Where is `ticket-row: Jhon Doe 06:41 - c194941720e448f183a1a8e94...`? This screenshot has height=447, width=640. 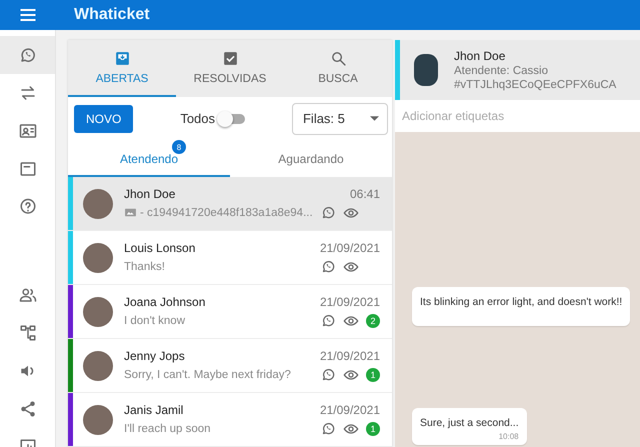
ticket-row: Jhon Doe 06:41 - c194941720e448f183a1a8e94... is located at coordinates (230, 204).